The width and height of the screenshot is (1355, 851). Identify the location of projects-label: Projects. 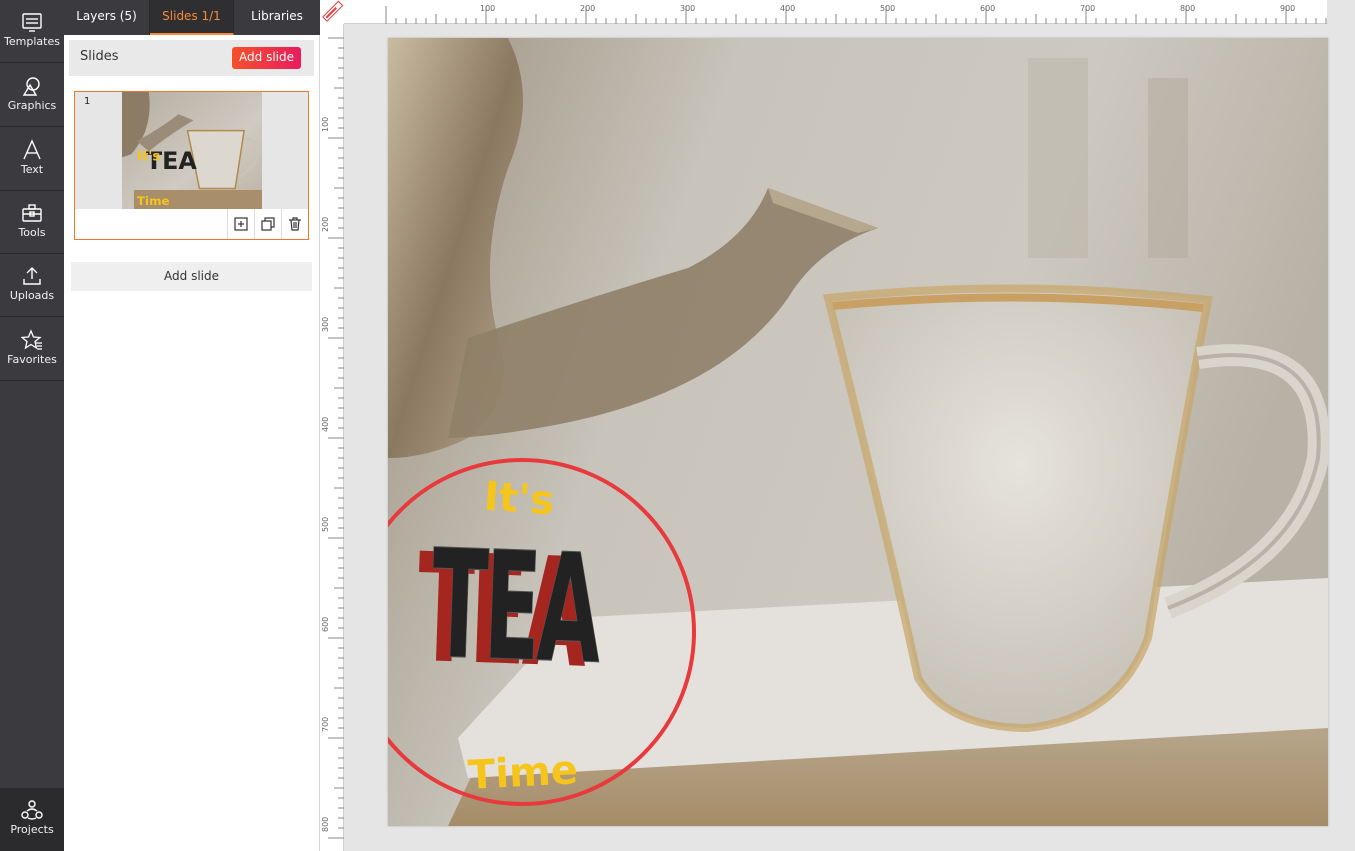
(32, 829).